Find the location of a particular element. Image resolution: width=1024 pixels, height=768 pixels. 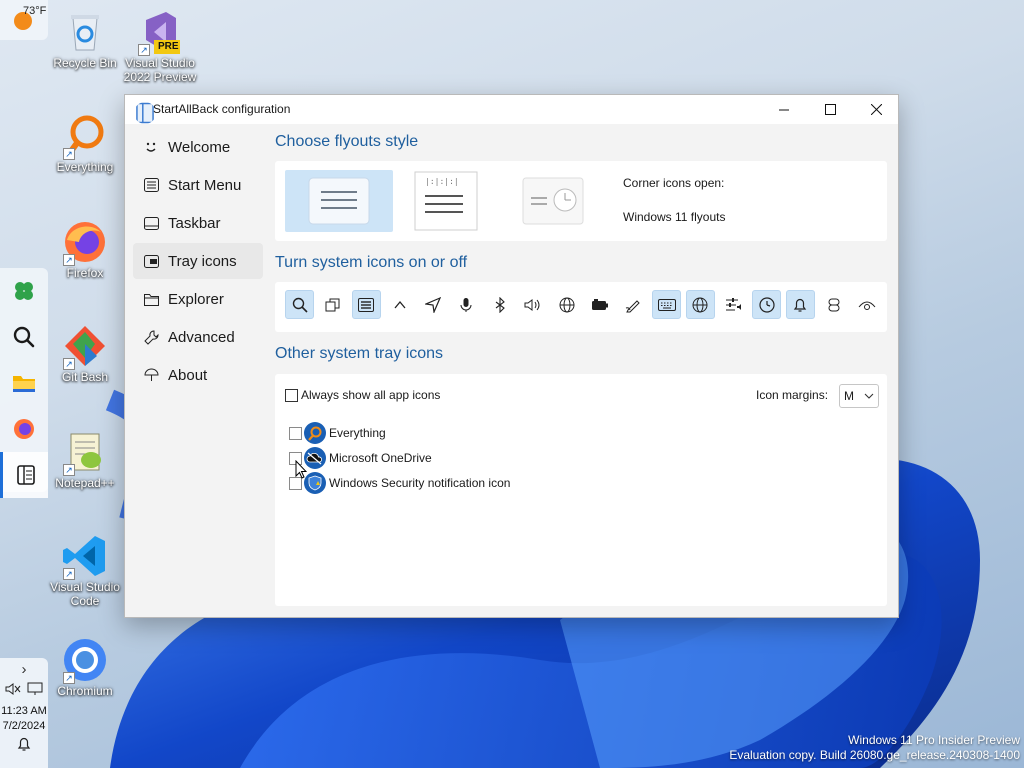

startallback-icon is located at coordinates (25, 475).